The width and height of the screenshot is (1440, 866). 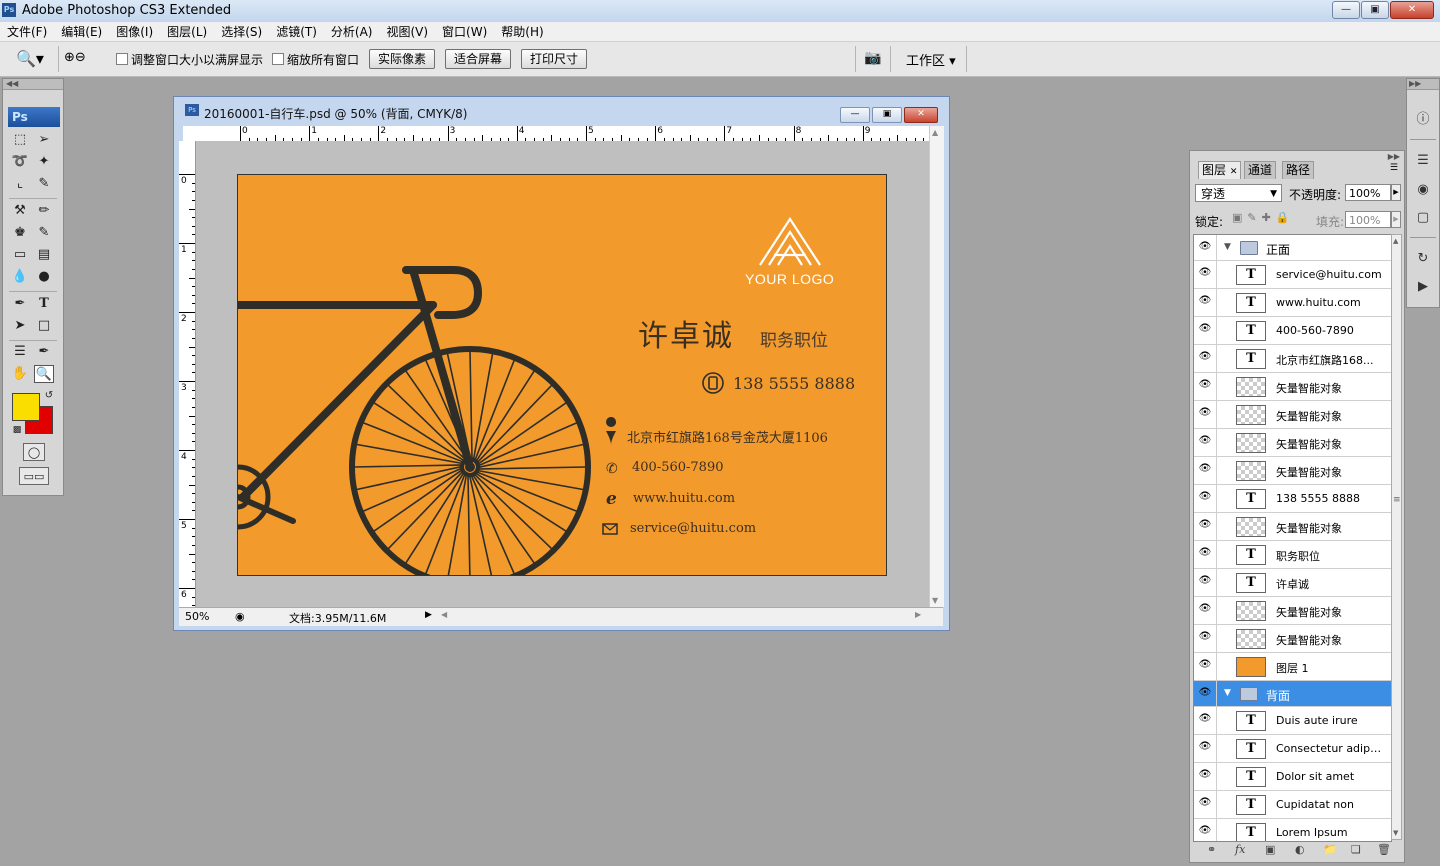 I want to click on menu-layer: 图层(L), so click(x=187, y=31).